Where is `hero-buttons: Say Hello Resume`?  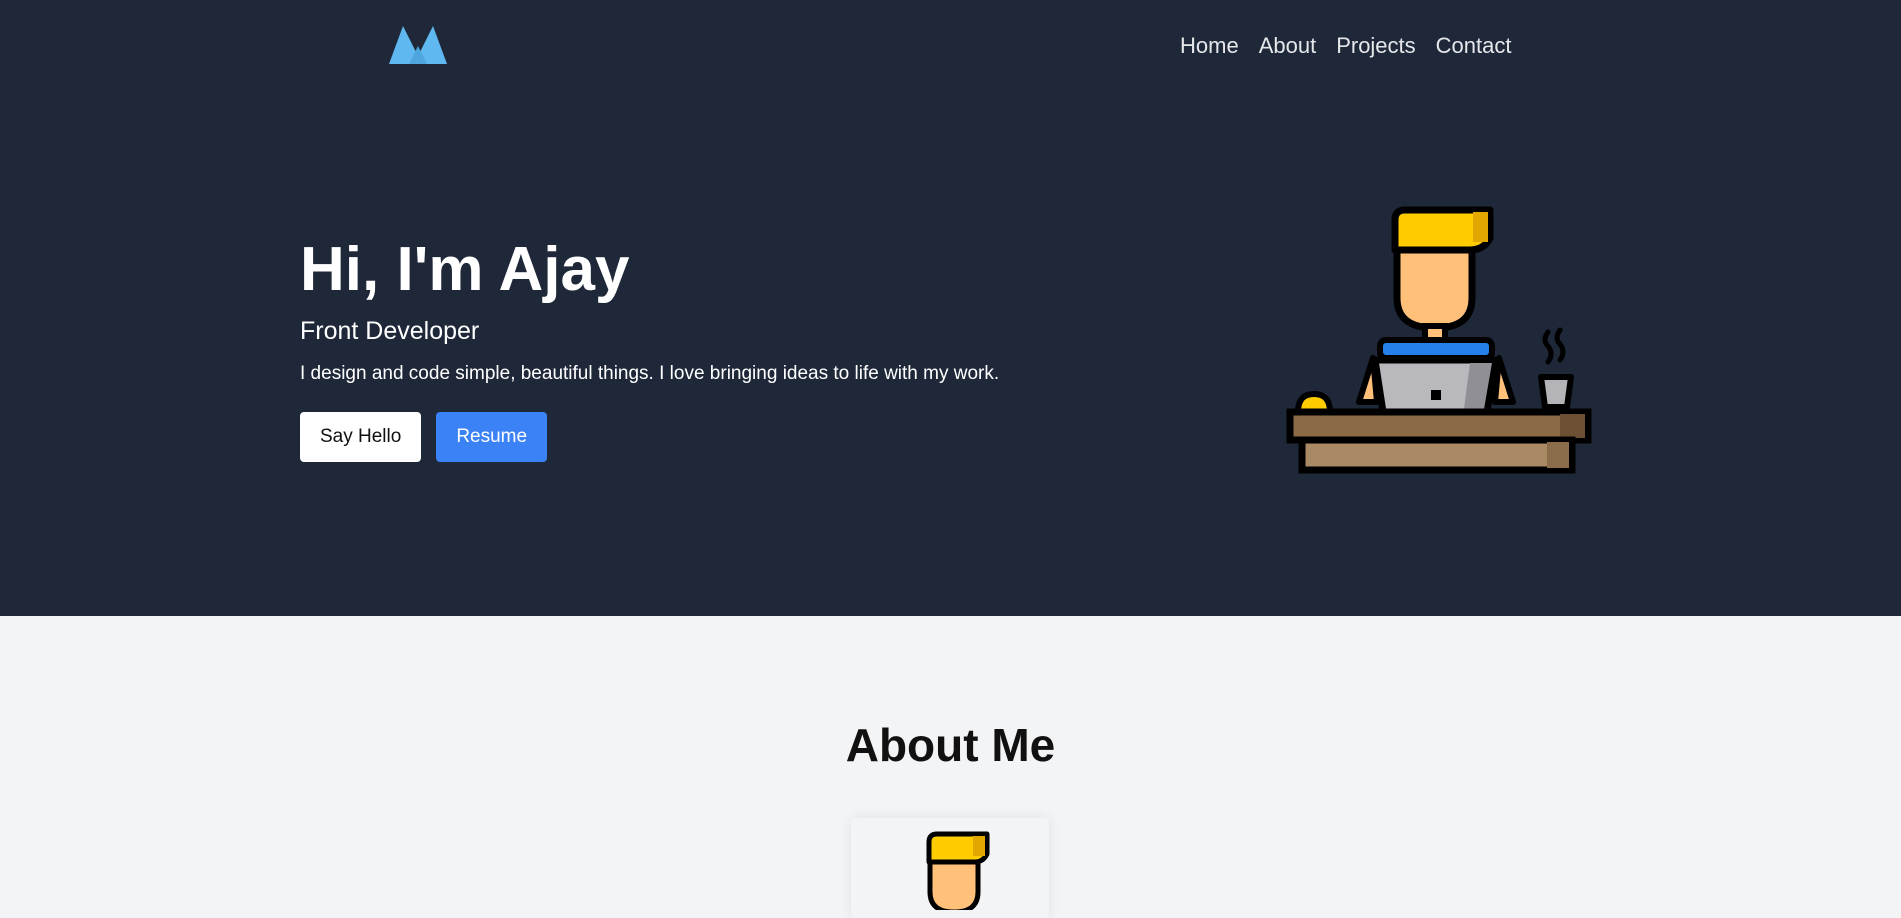
hero-buttons: Say Hello Resume is located at coordinates (649, 437).